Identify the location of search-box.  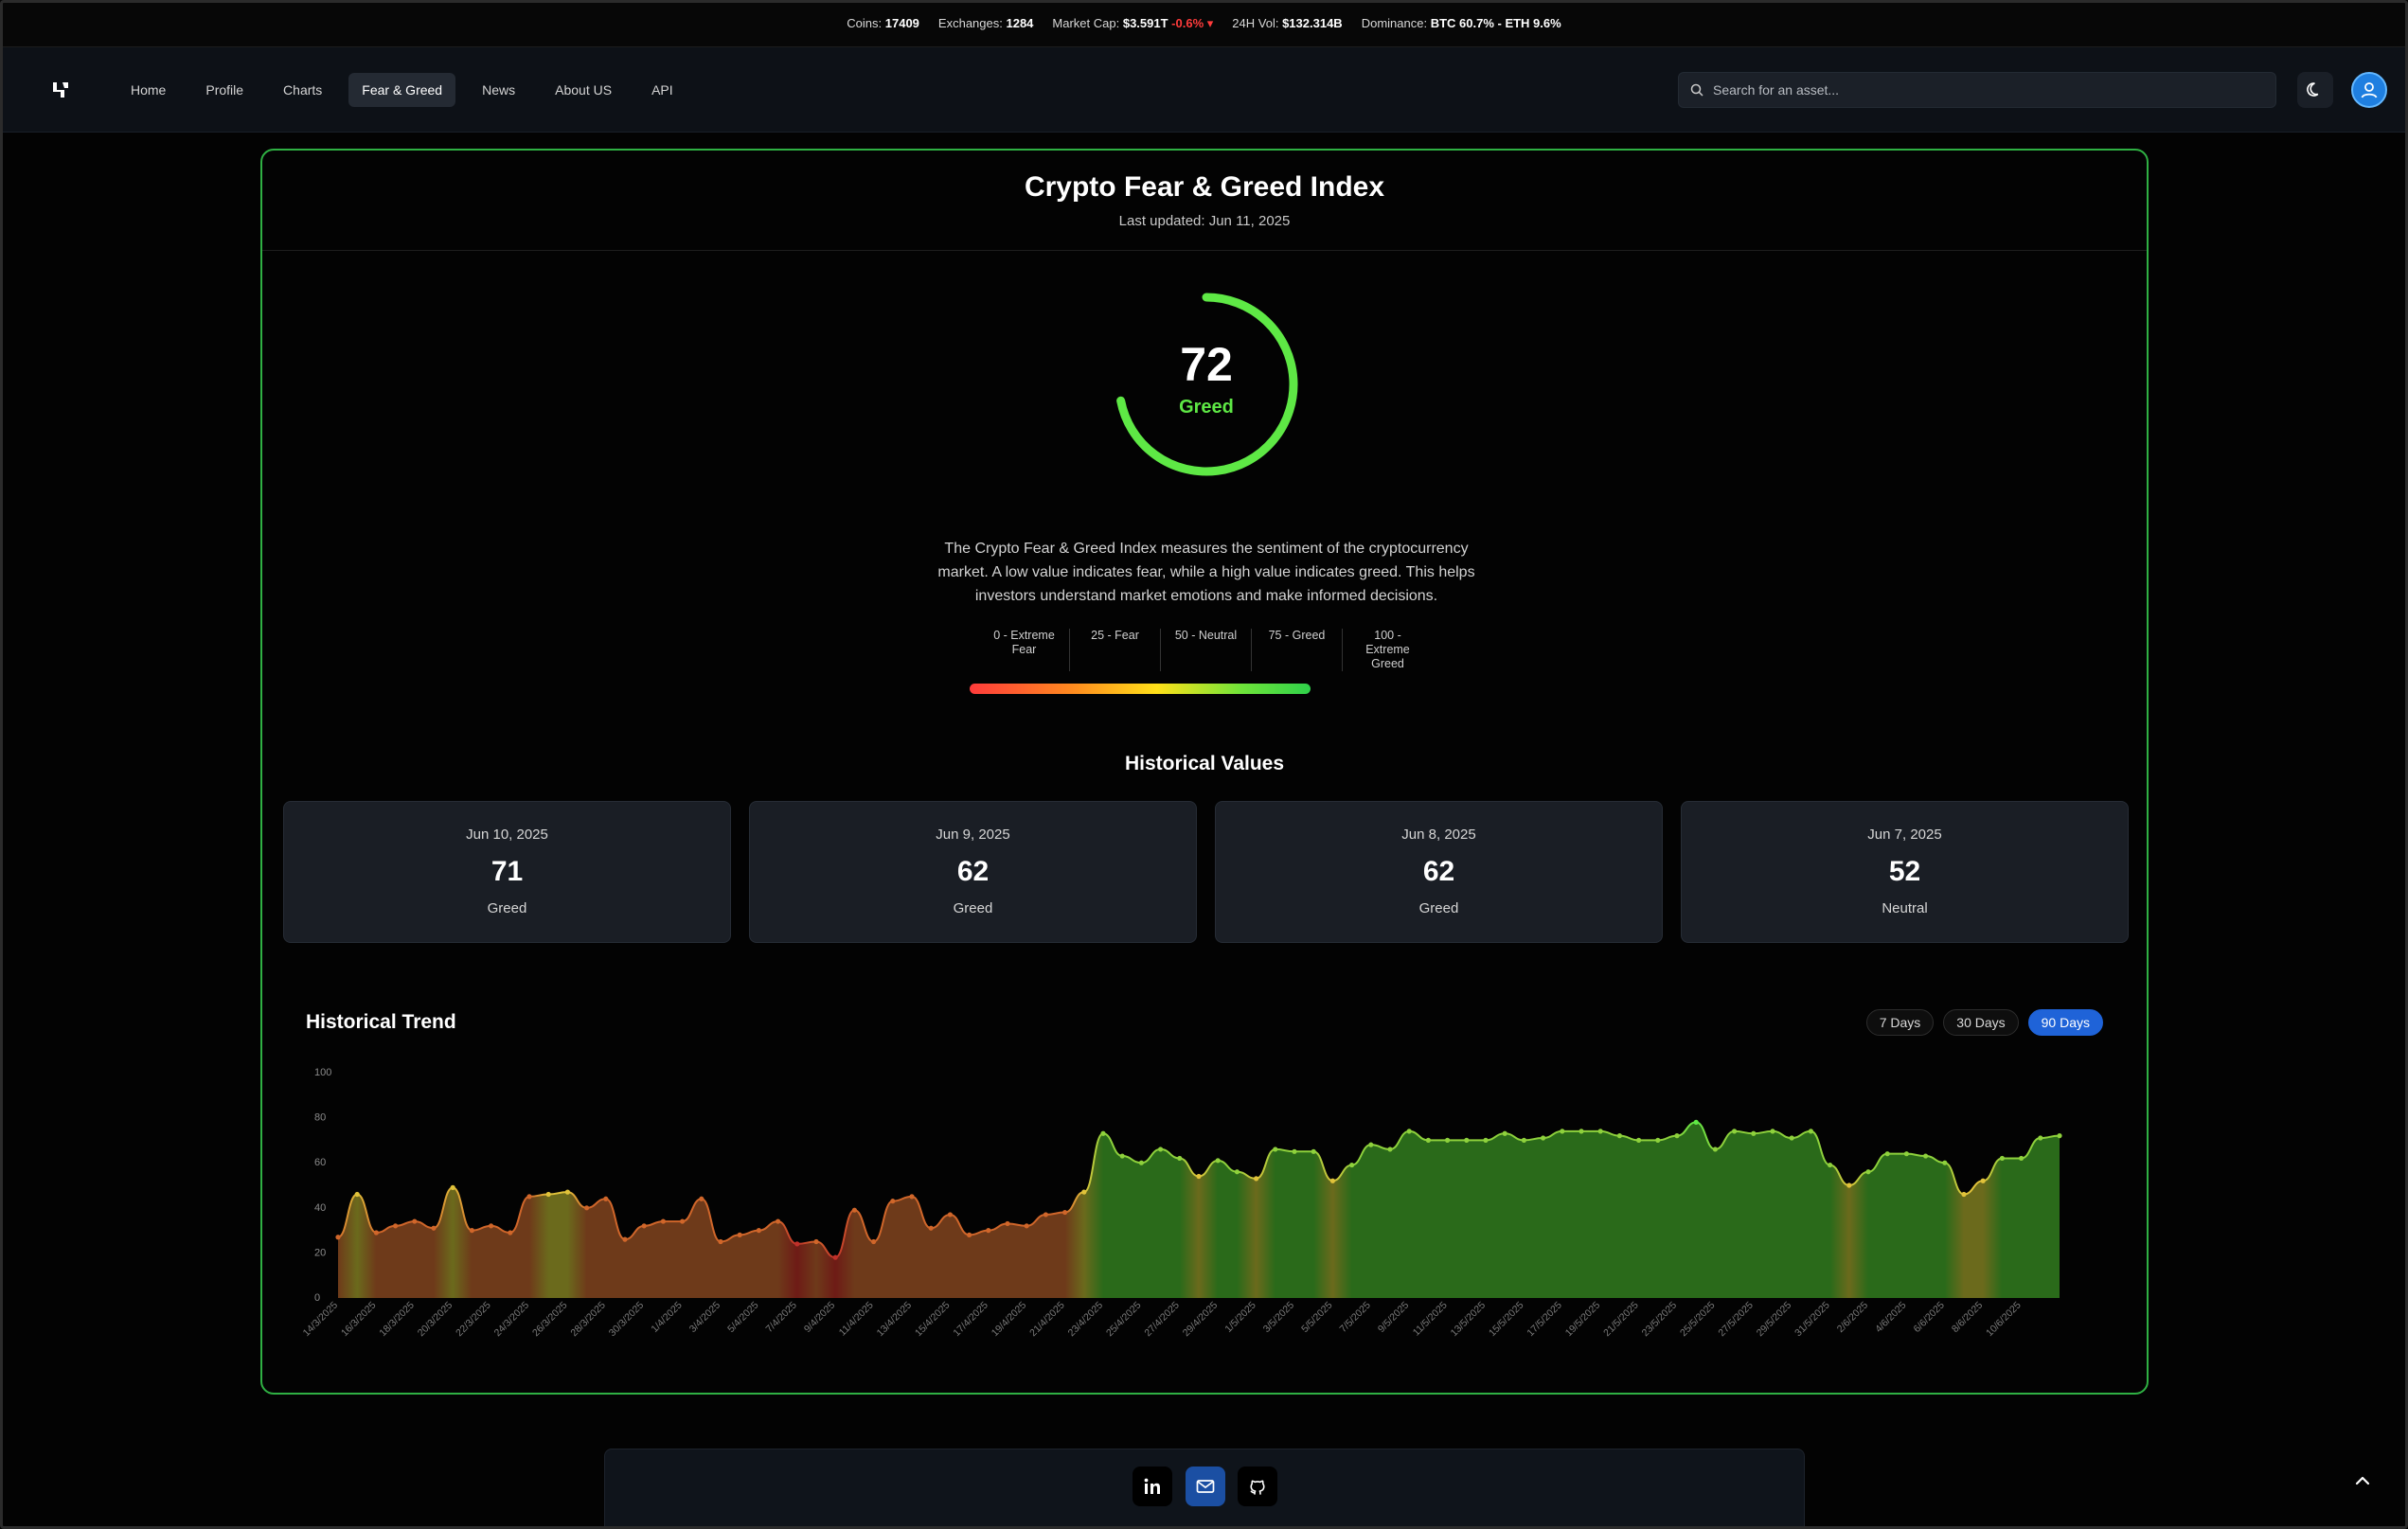
(1977, 90).